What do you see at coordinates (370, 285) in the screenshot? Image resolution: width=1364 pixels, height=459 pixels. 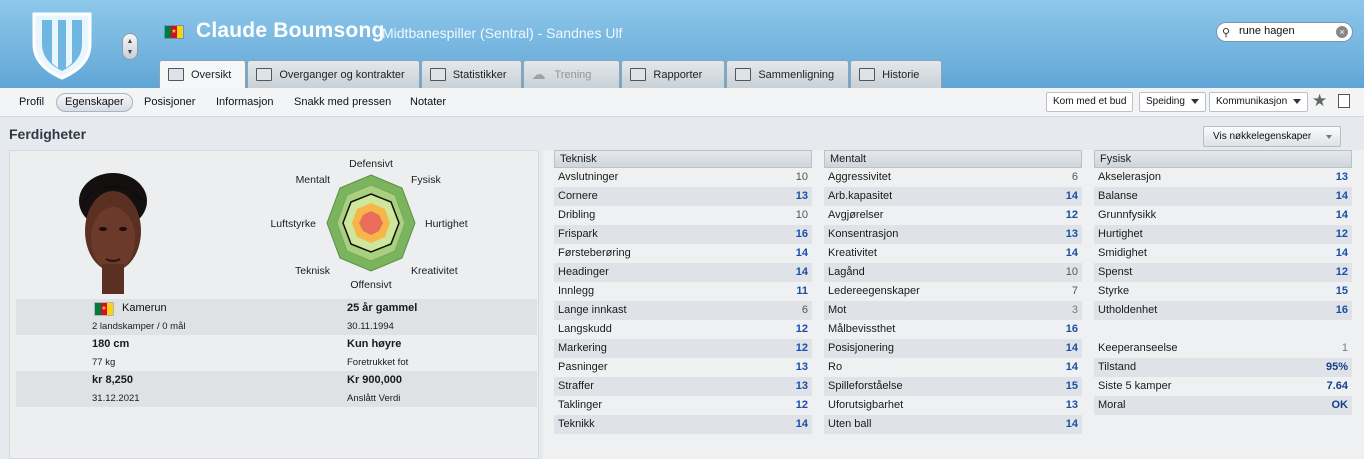 I see `radar-label-offensivt: Offensivt` at bounding box center [370, 285].